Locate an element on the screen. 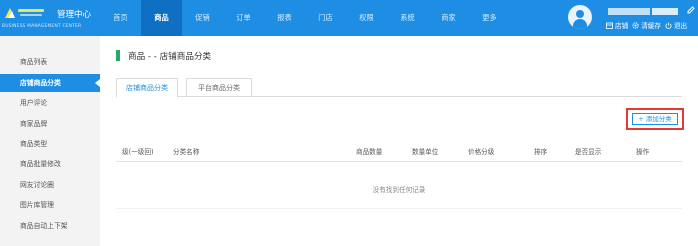 This screenshot has height=246, width=698. admin-title: 管理中心 is located at coordinates (74, 15).